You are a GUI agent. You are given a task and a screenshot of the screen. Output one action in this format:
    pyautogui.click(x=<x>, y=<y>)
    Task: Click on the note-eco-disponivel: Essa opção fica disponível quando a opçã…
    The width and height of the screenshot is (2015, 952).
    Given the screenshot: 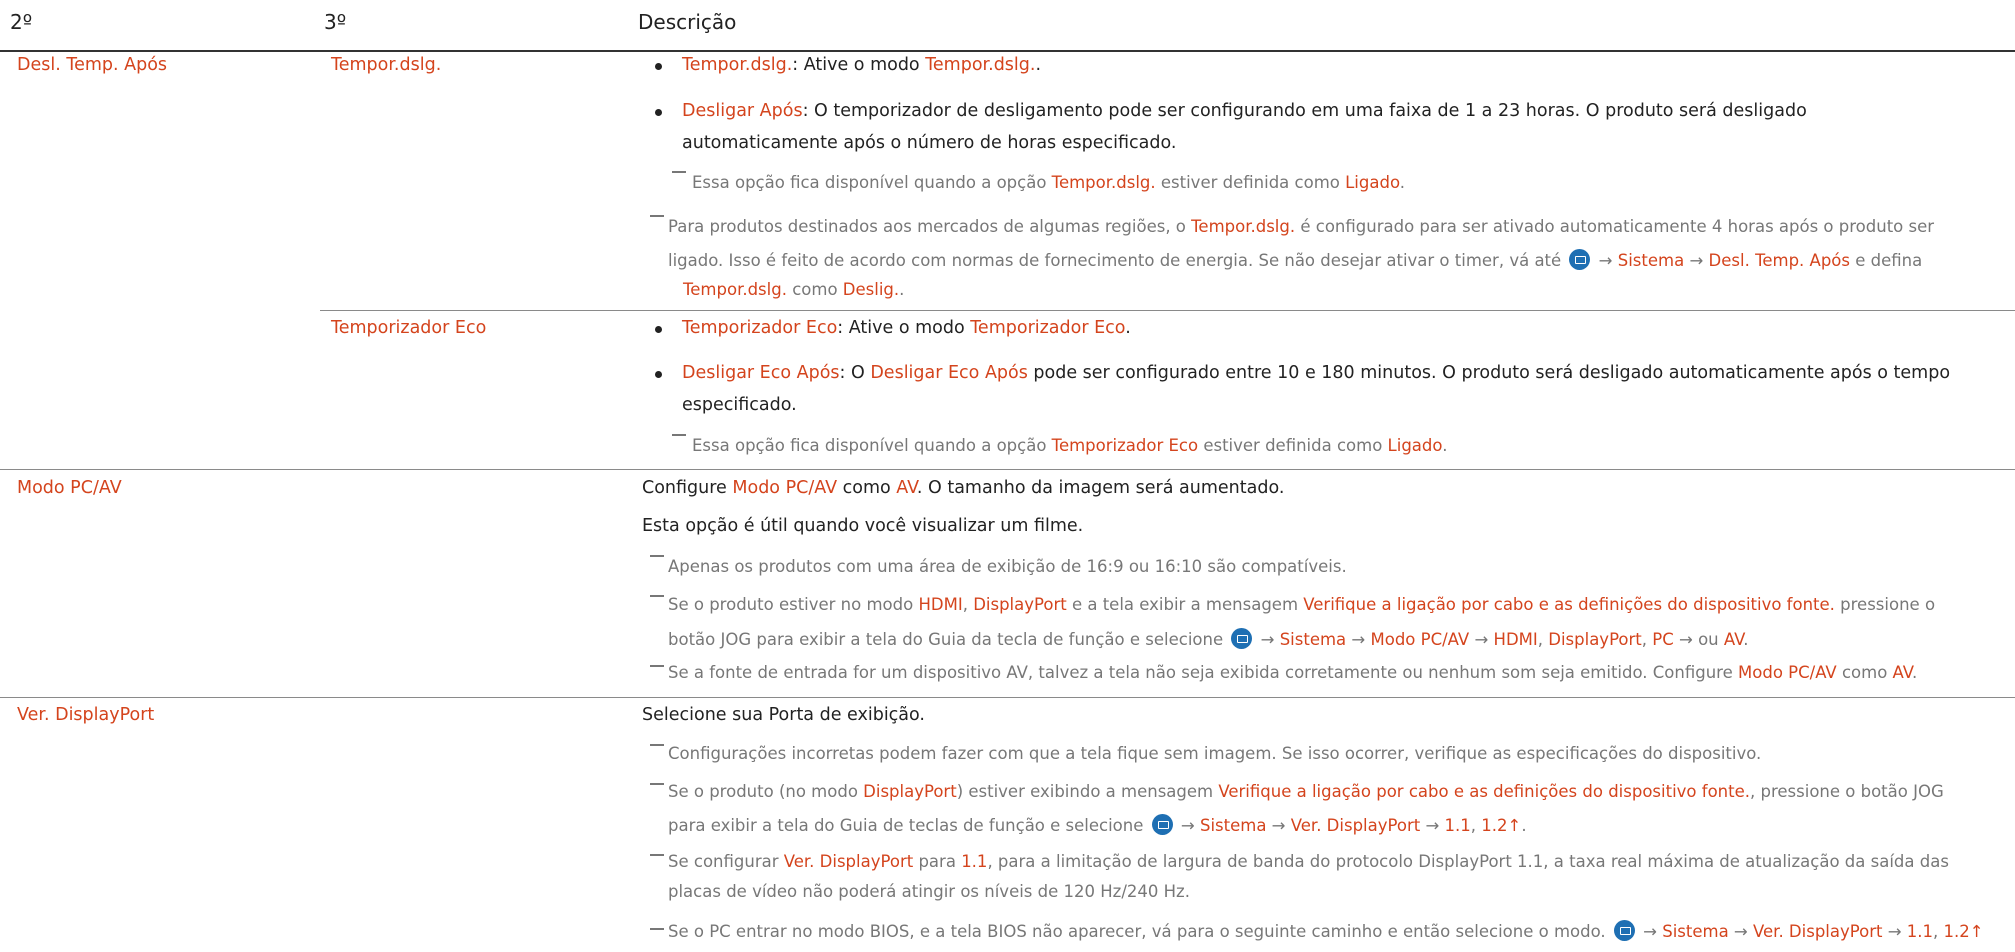 What is the action you would take?
    pyautogui.click(x=1069, y=445)
    